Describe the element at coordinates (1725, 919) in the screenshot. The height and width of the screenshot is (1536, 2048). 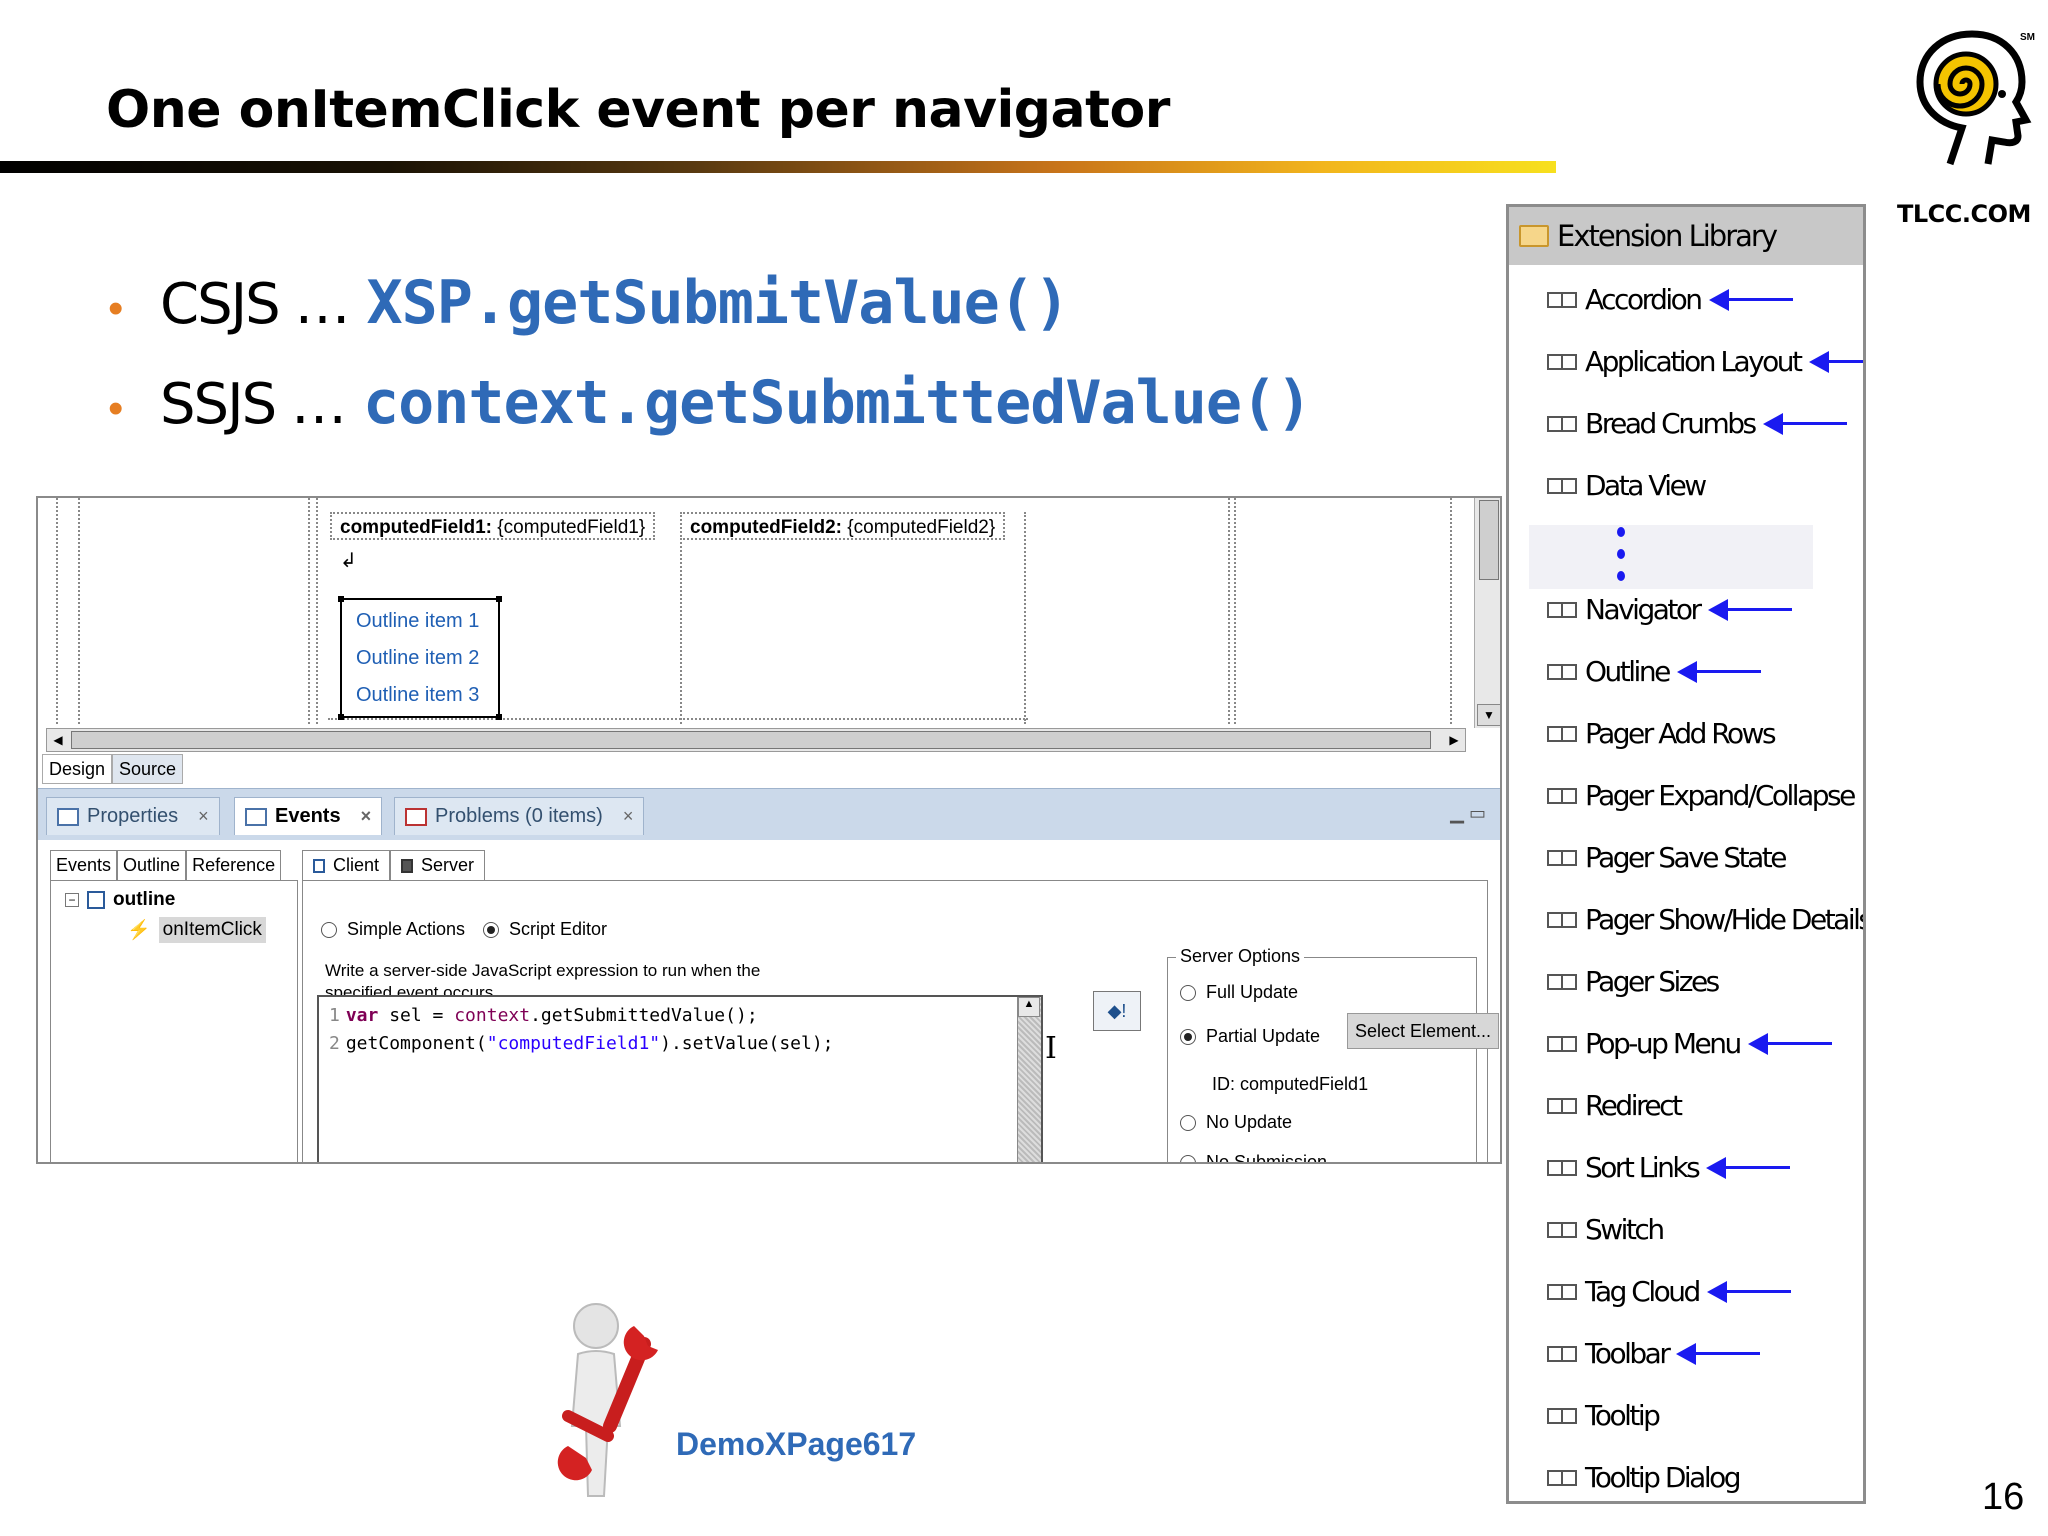
I see `palette-item-label: Pager Show/Hide Details` at that location.